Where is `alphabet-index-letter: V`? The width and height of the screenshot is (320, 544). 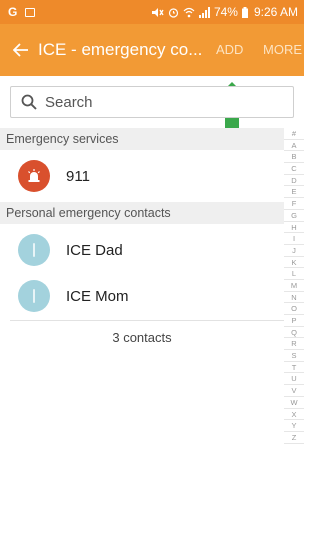
alphabet-index-letter: V is located at coordinates (294, 391).